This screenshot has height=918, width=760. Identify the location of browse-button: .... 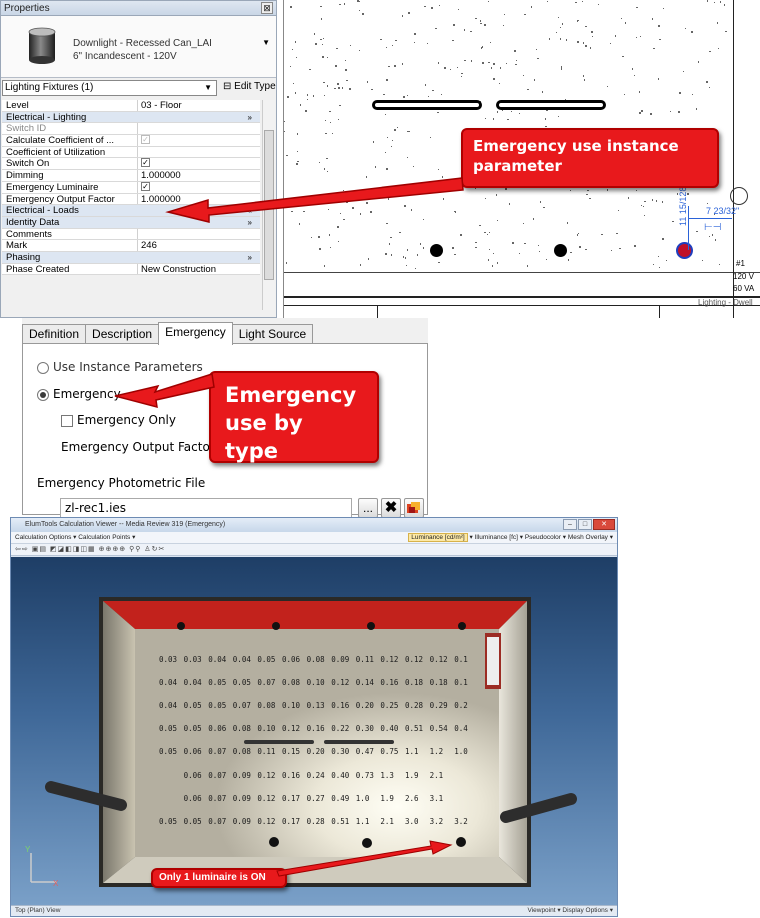
(368, 508).